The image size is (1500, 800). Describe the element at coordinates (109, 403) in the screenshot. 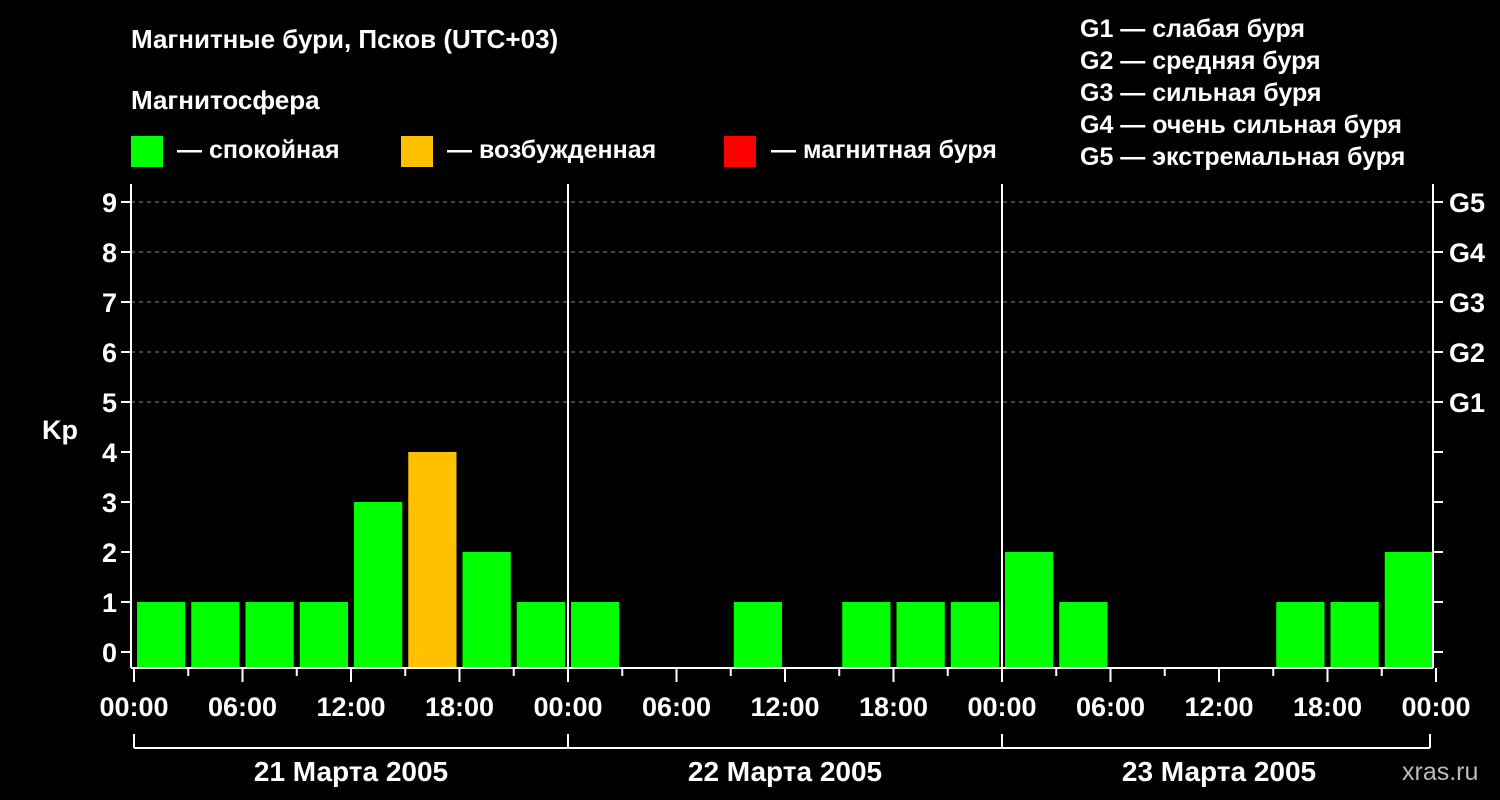

I see `y-tick-label: 5` at that location.